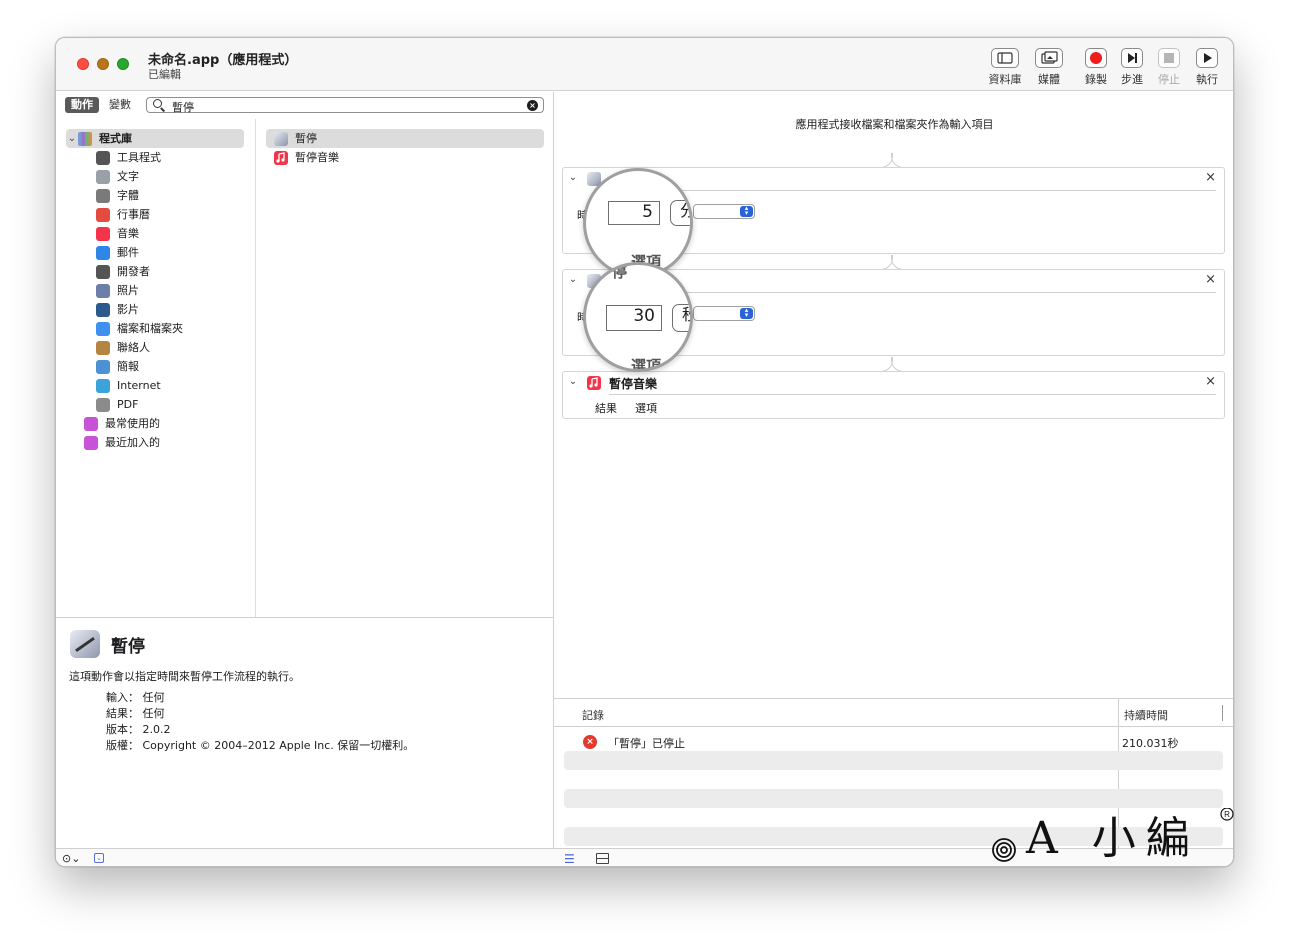  What do you see at coordinates (1049, 79) in the screenshot?
I see `media-toolbar-label: 媒體` at bounding box center [1049, 79].